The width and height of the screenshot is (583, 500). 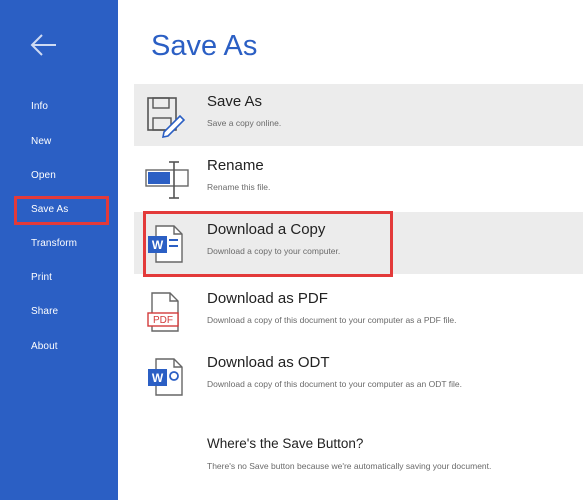 What do you see at coordinates (44, 346) in the screenshot?
I see `sidebar-item-about: About` at bounding box center [44, 346].